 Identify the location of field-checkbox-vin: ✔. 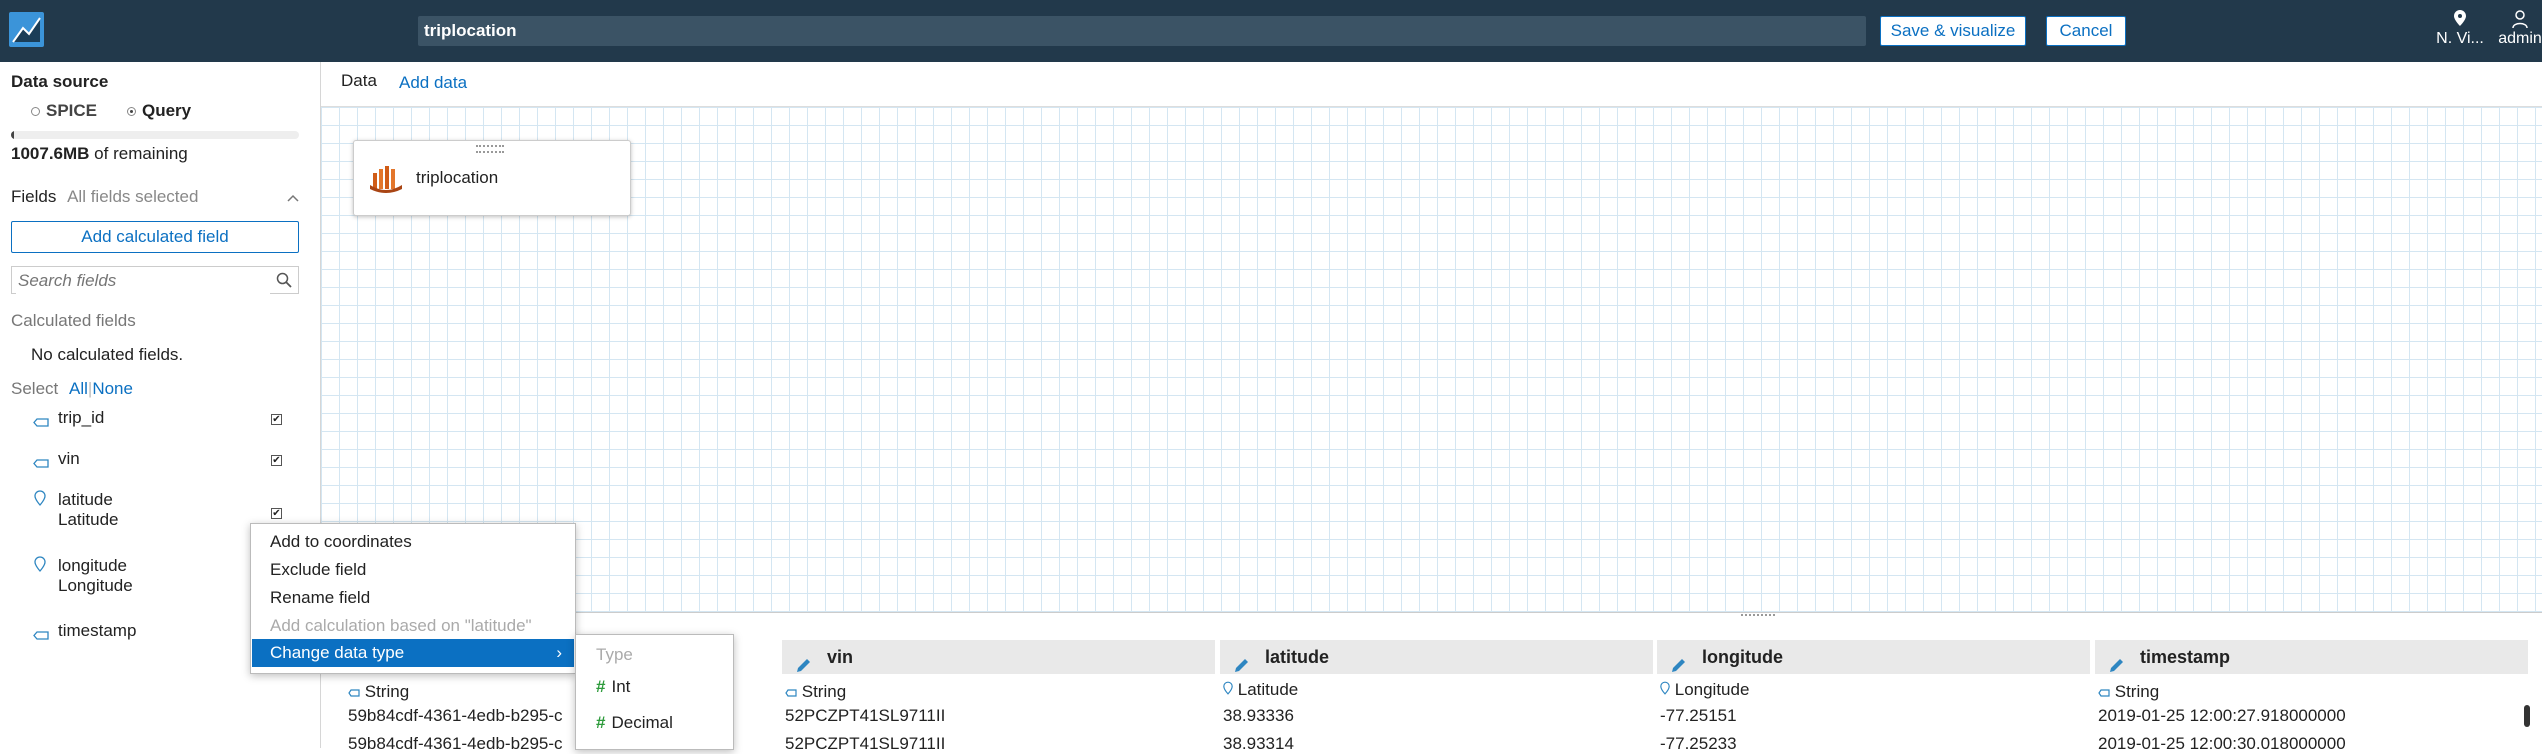
(276, 460).